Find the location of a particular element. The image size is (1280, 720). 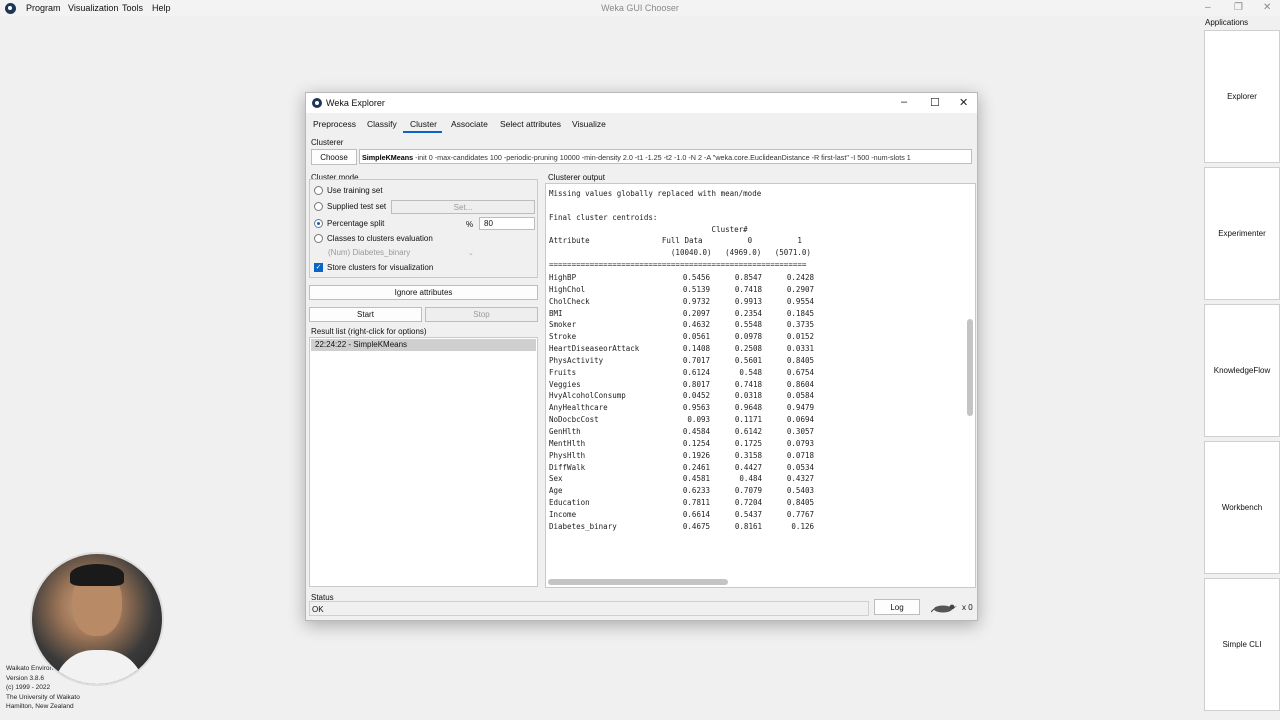

full-data-cell: 0.7811 is located at coordinates (696, 503).